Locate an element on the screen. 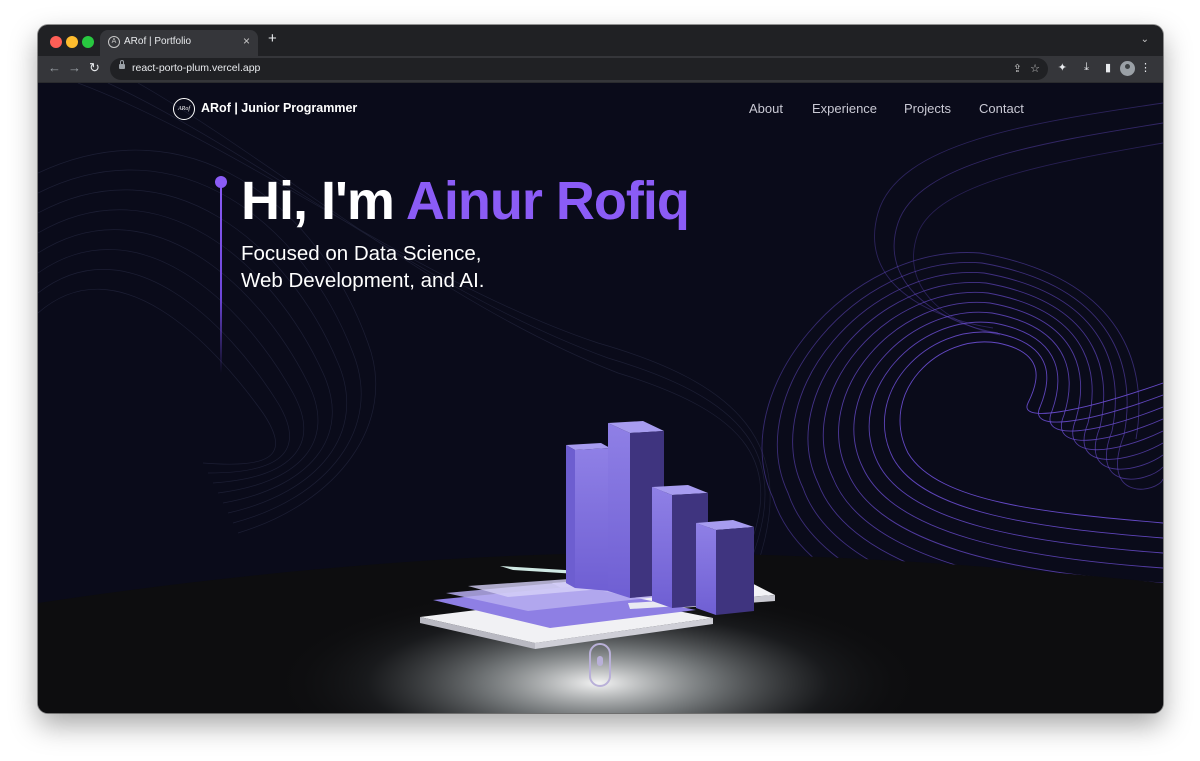  kebab-menu-icon: ⋮ is located at coordinates (1145, 67).